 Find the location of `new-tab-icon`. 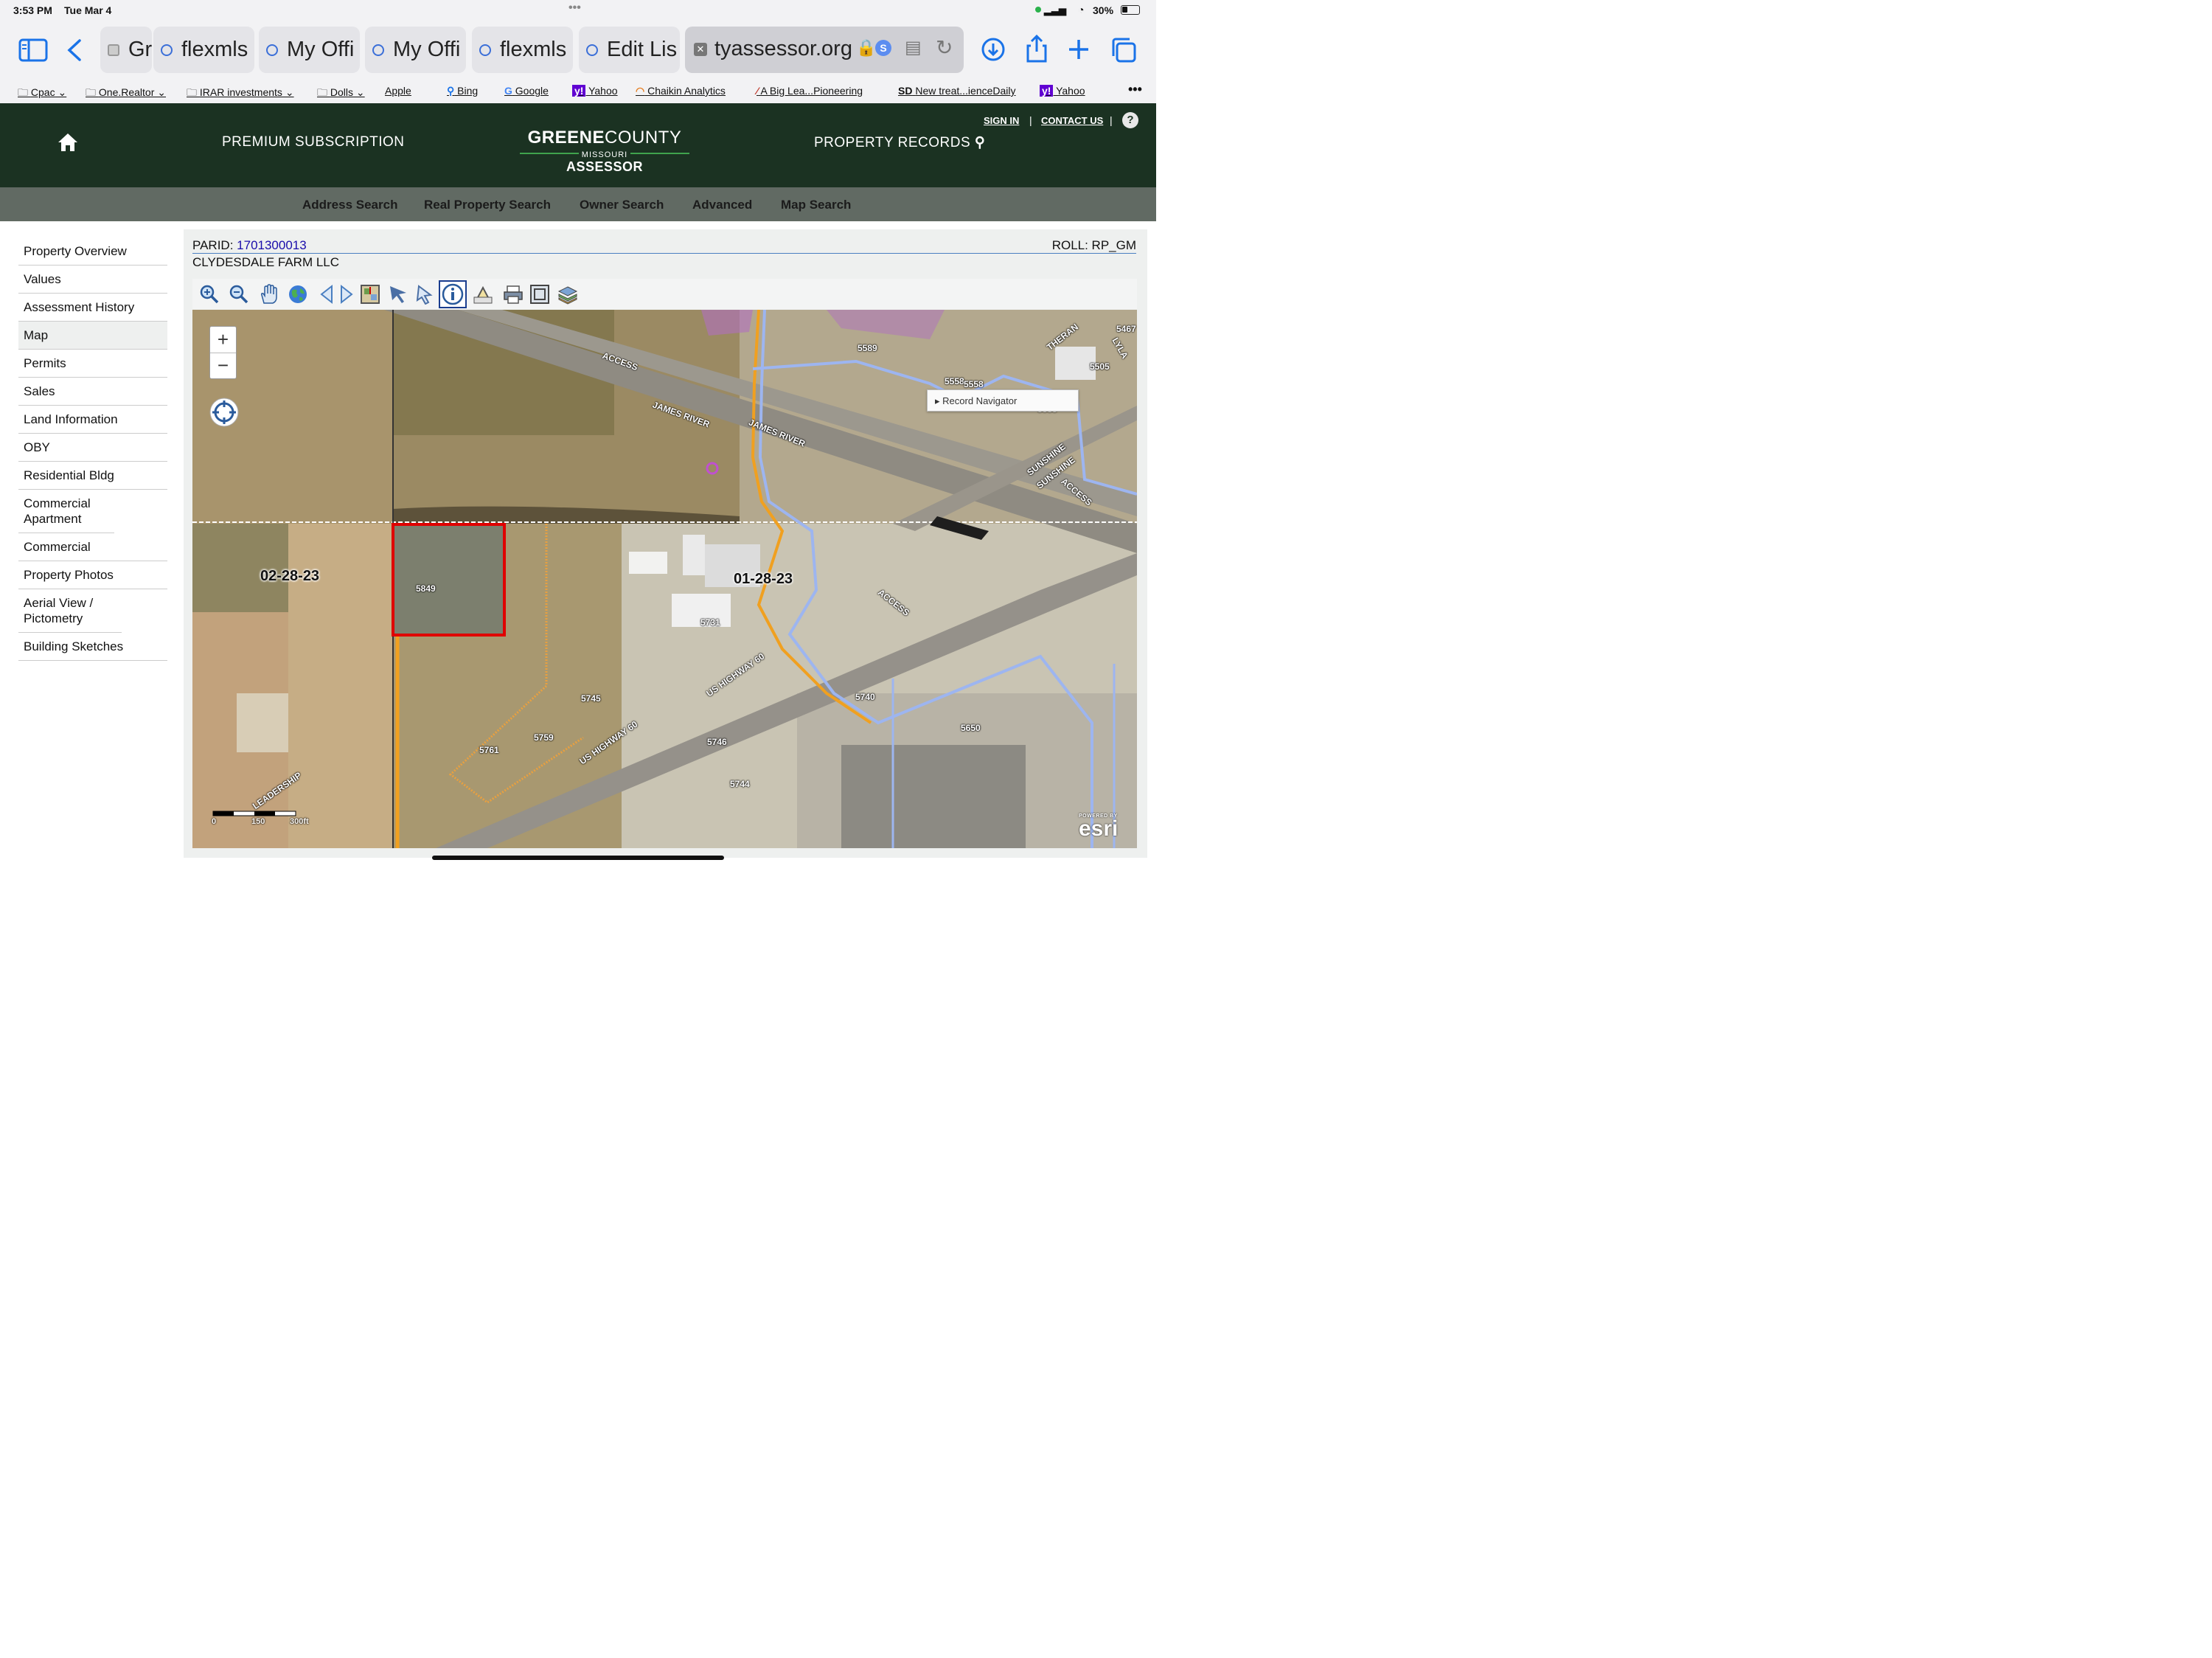

new-tab-icon is located at coordinates (1079, 49).